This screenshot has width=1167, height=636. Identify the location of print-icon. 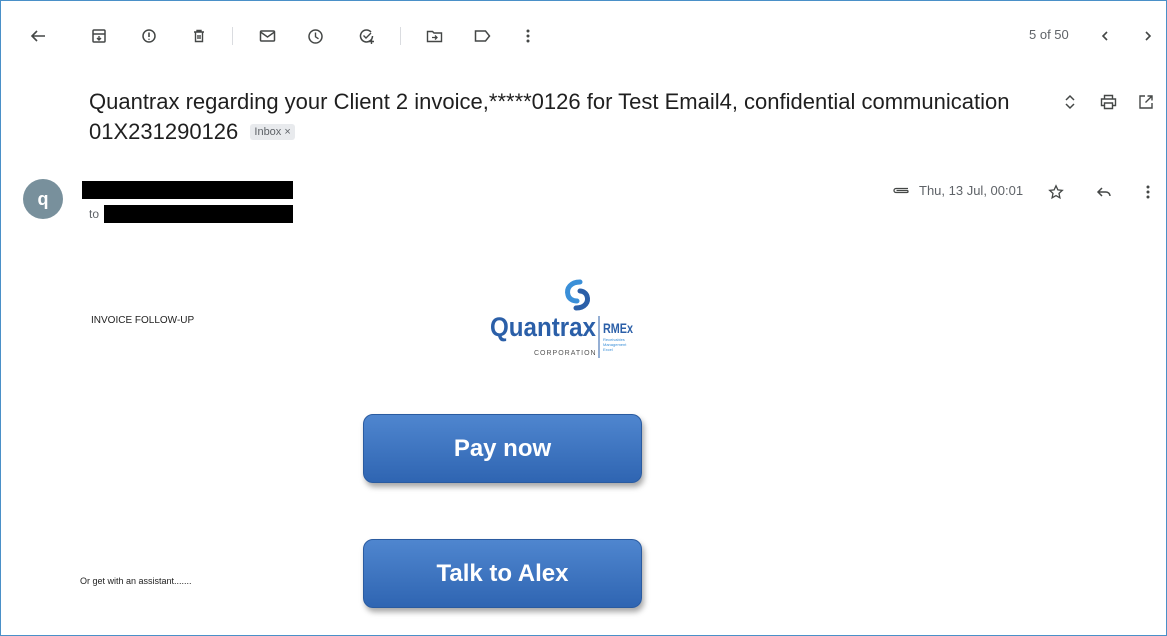
(1108, 102).